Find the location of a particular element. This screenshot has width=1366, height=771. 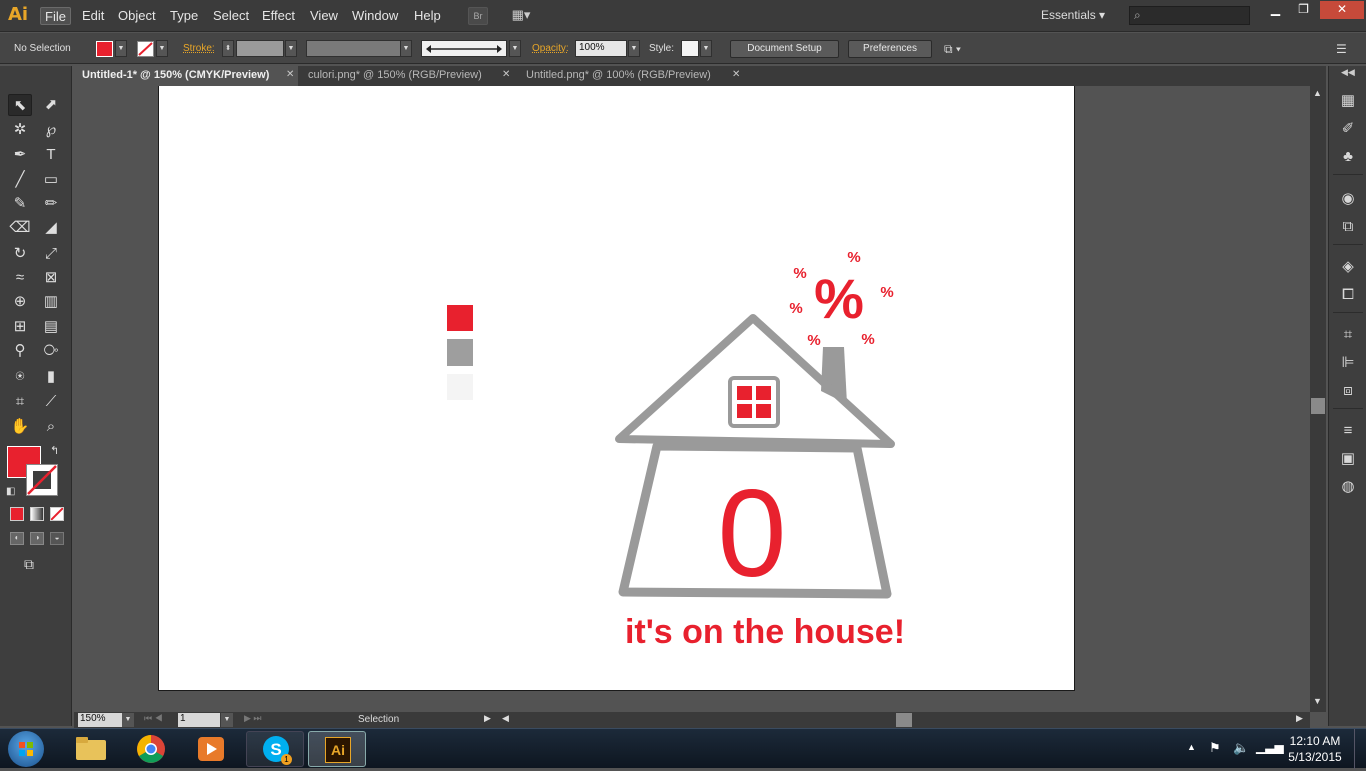

perspective-grid-tool-icon: ▥ is located at coordinates (51, 302).